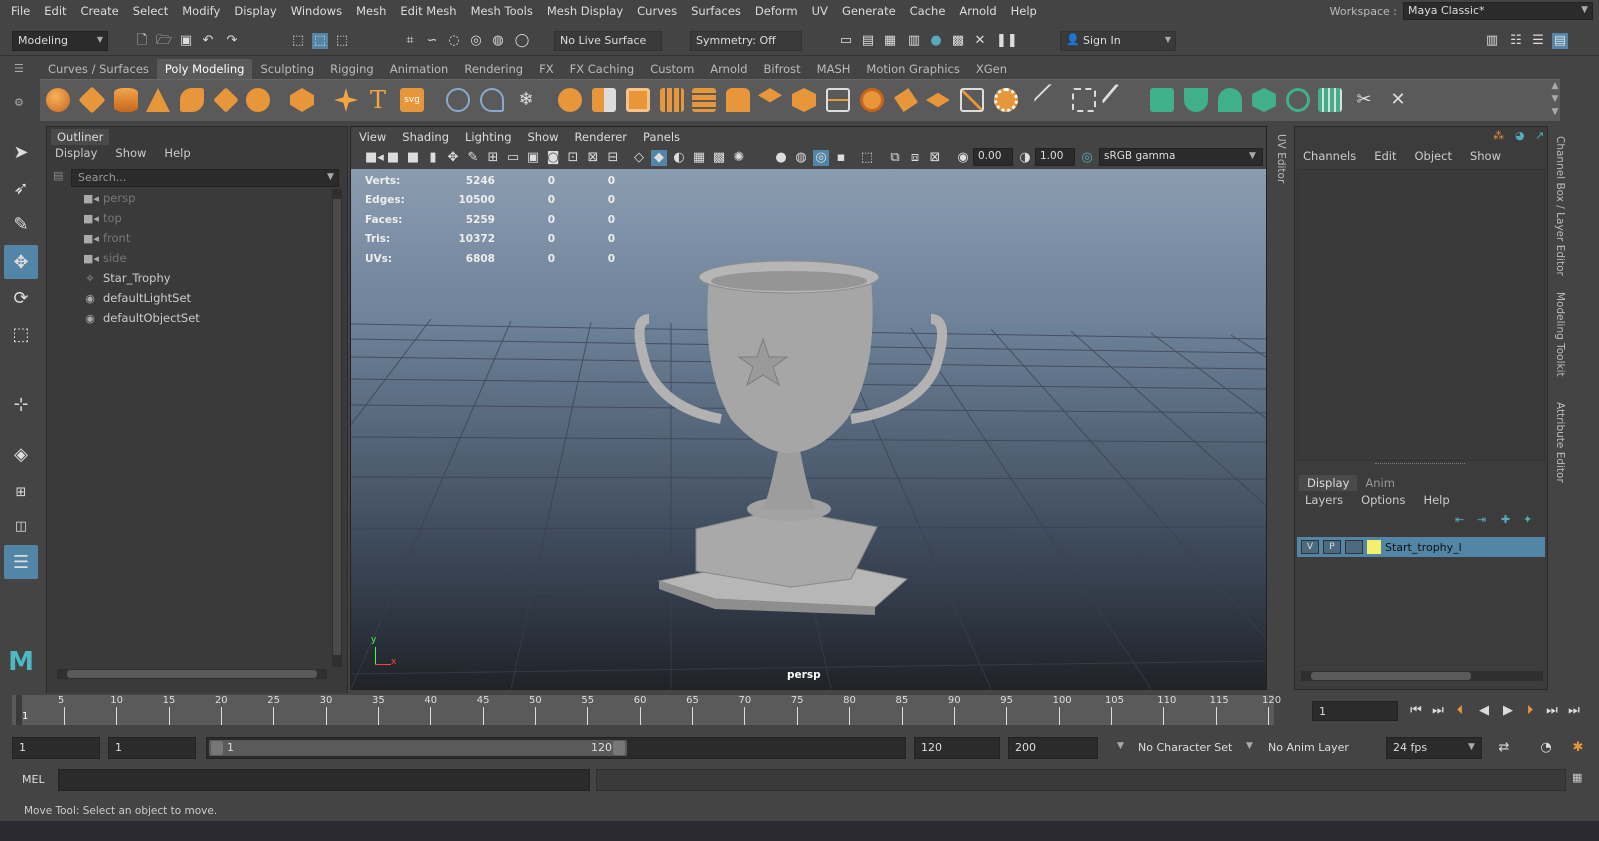  I want to click on layer-color-swatch, so click(1374, 547).